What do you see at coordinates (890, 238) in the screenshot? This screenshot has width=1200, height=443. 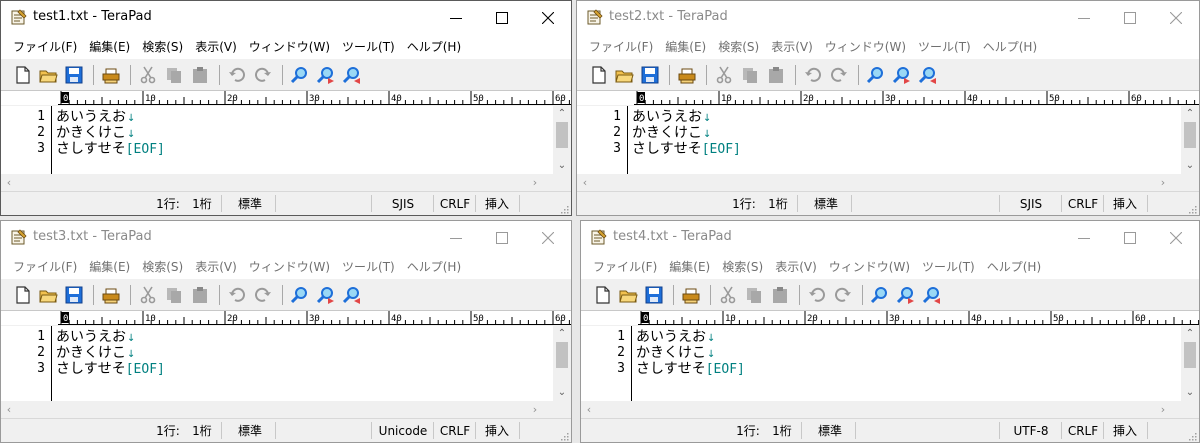 I see `title-bar: test4.txt - TeraPad` at bounding box center [890, 238].